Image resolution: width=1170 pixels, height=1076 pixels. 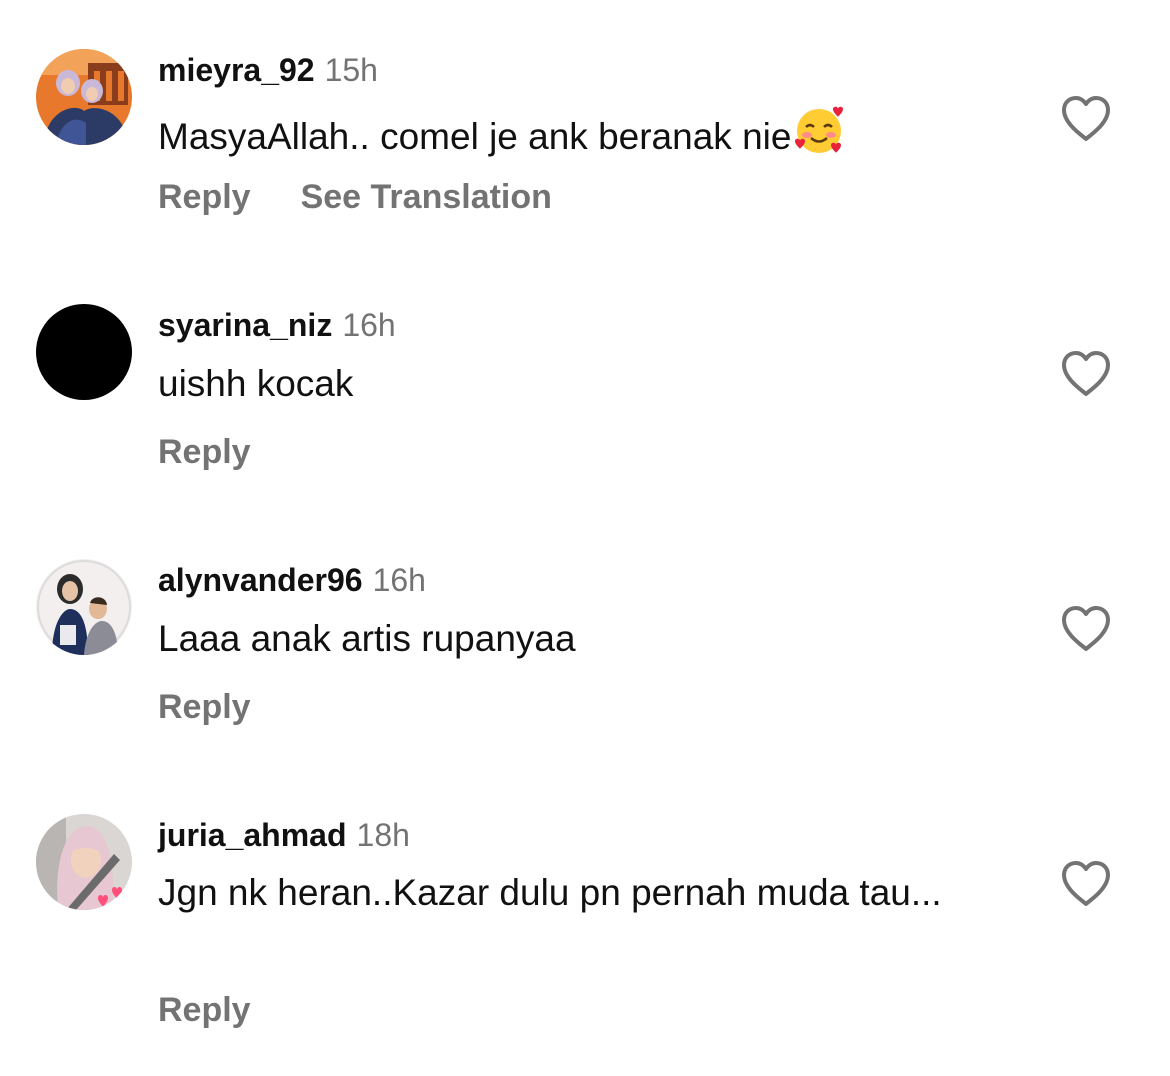 What do you see at coordinates (583, 384) in the screenshot?
I see `comment-text: uishh kocak` at bounding box center [583, 384].